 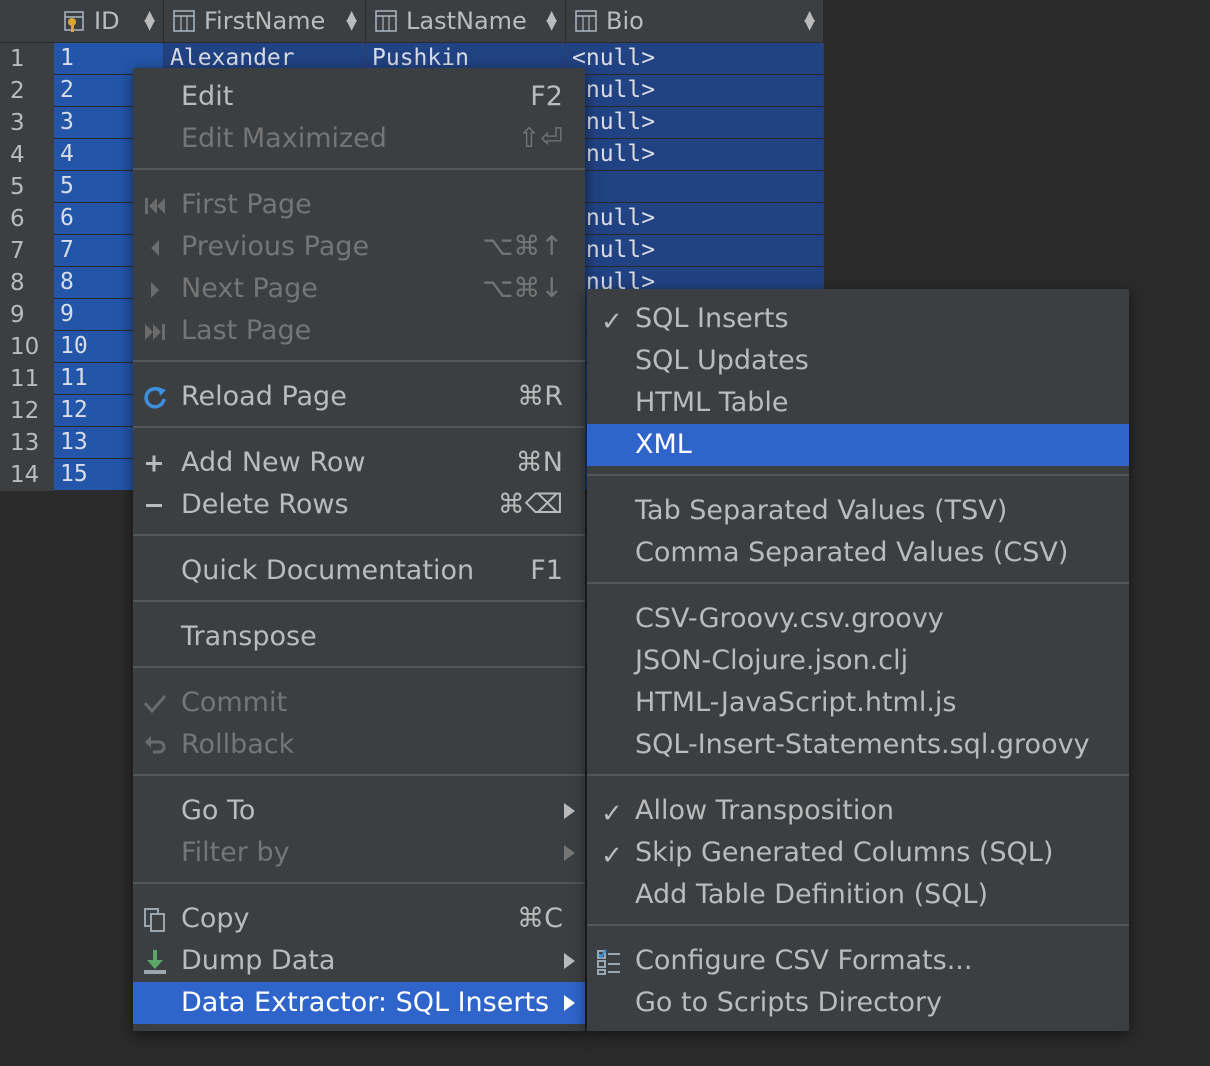 I want to click on download-icon, so click(x=155, y=962).